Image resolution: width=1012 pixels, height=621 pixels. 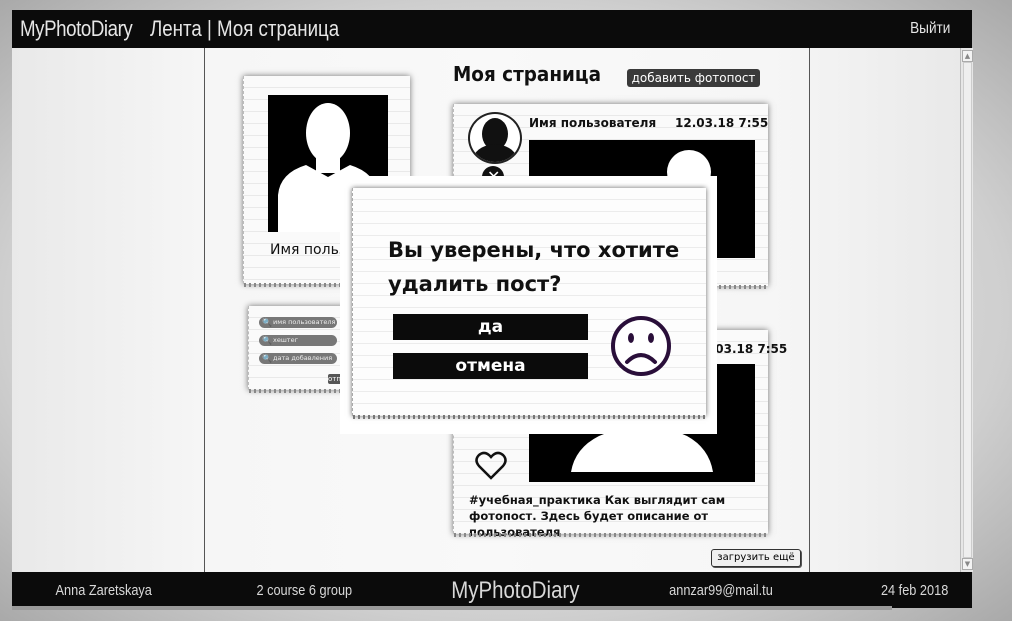 What do you see at coordinates (304, 590) in the screenshot?
I see `footer-group: 2 course 6 group` at bounding box center [304, 590].